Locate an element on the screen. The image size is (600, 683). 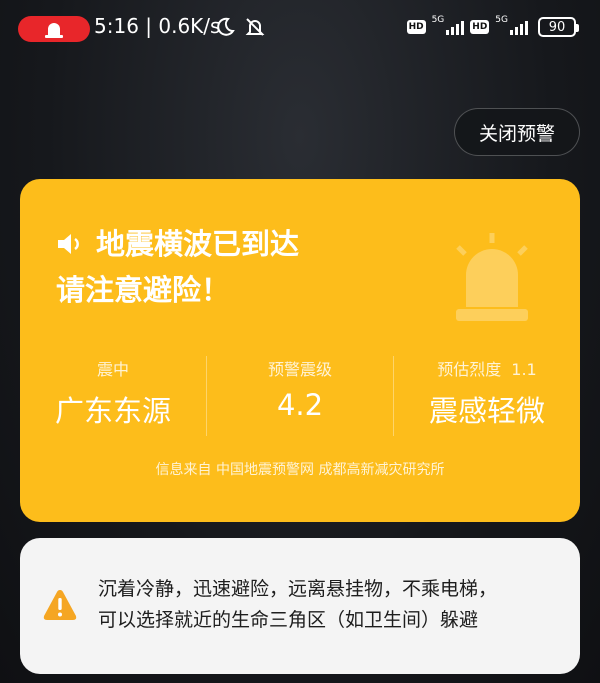
quake-stats: 震中 广东东源 预警震级 4.2 预估烈度 1.1 震感轻微 is located at coordinates (300, 396).